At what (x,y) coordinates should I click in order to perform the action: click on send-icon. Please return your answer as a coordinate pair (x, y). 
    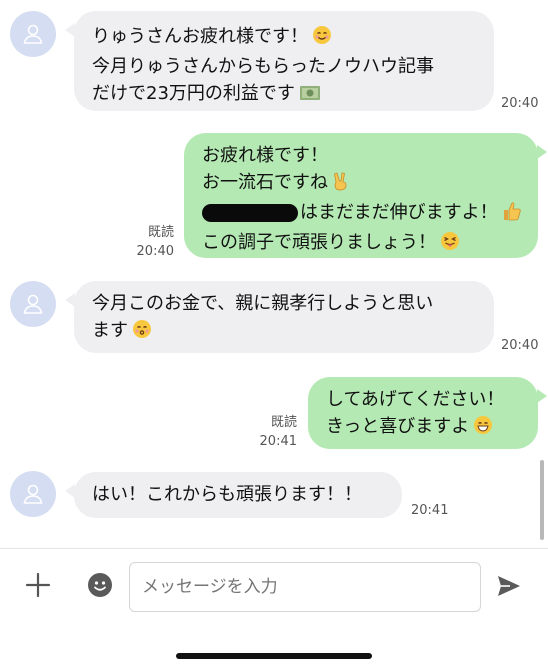
    Looking at the image, I should click on (509, 586).